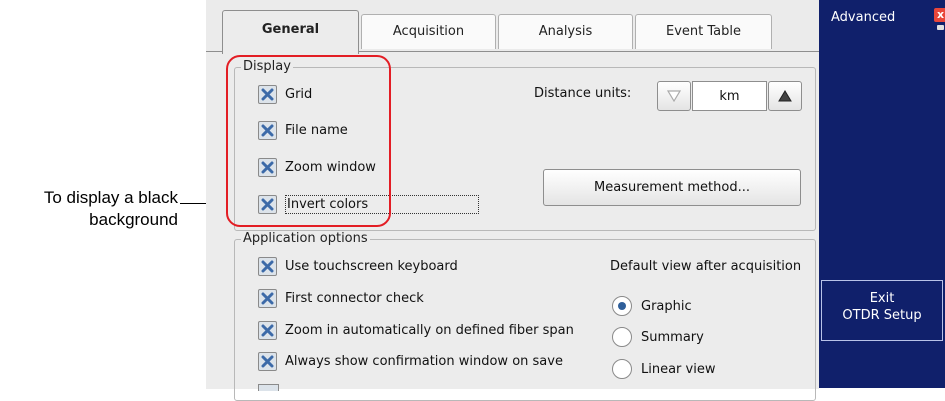  I want to click on confirm-on-save-checkbox, so click(267, 361).